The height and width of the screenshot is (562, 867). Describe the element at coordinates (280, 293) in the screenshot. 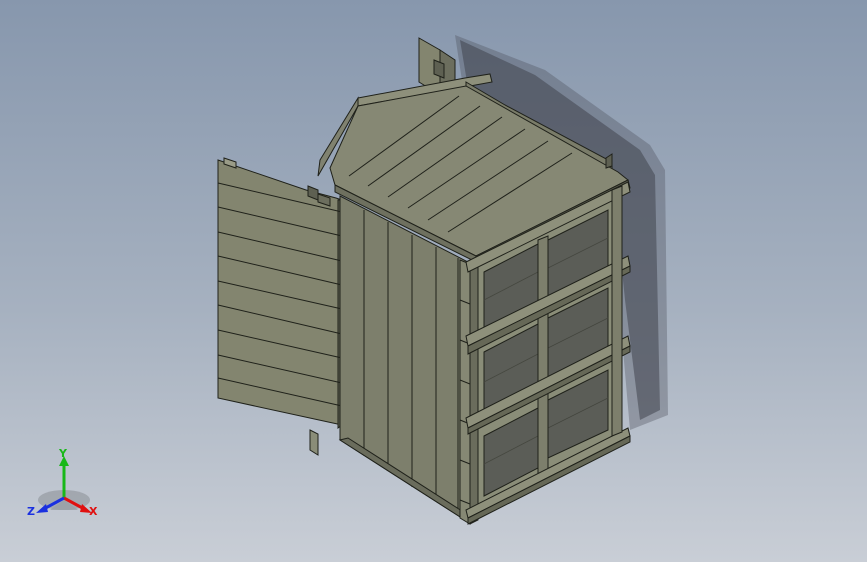

I see `left-door-panel` at that location.